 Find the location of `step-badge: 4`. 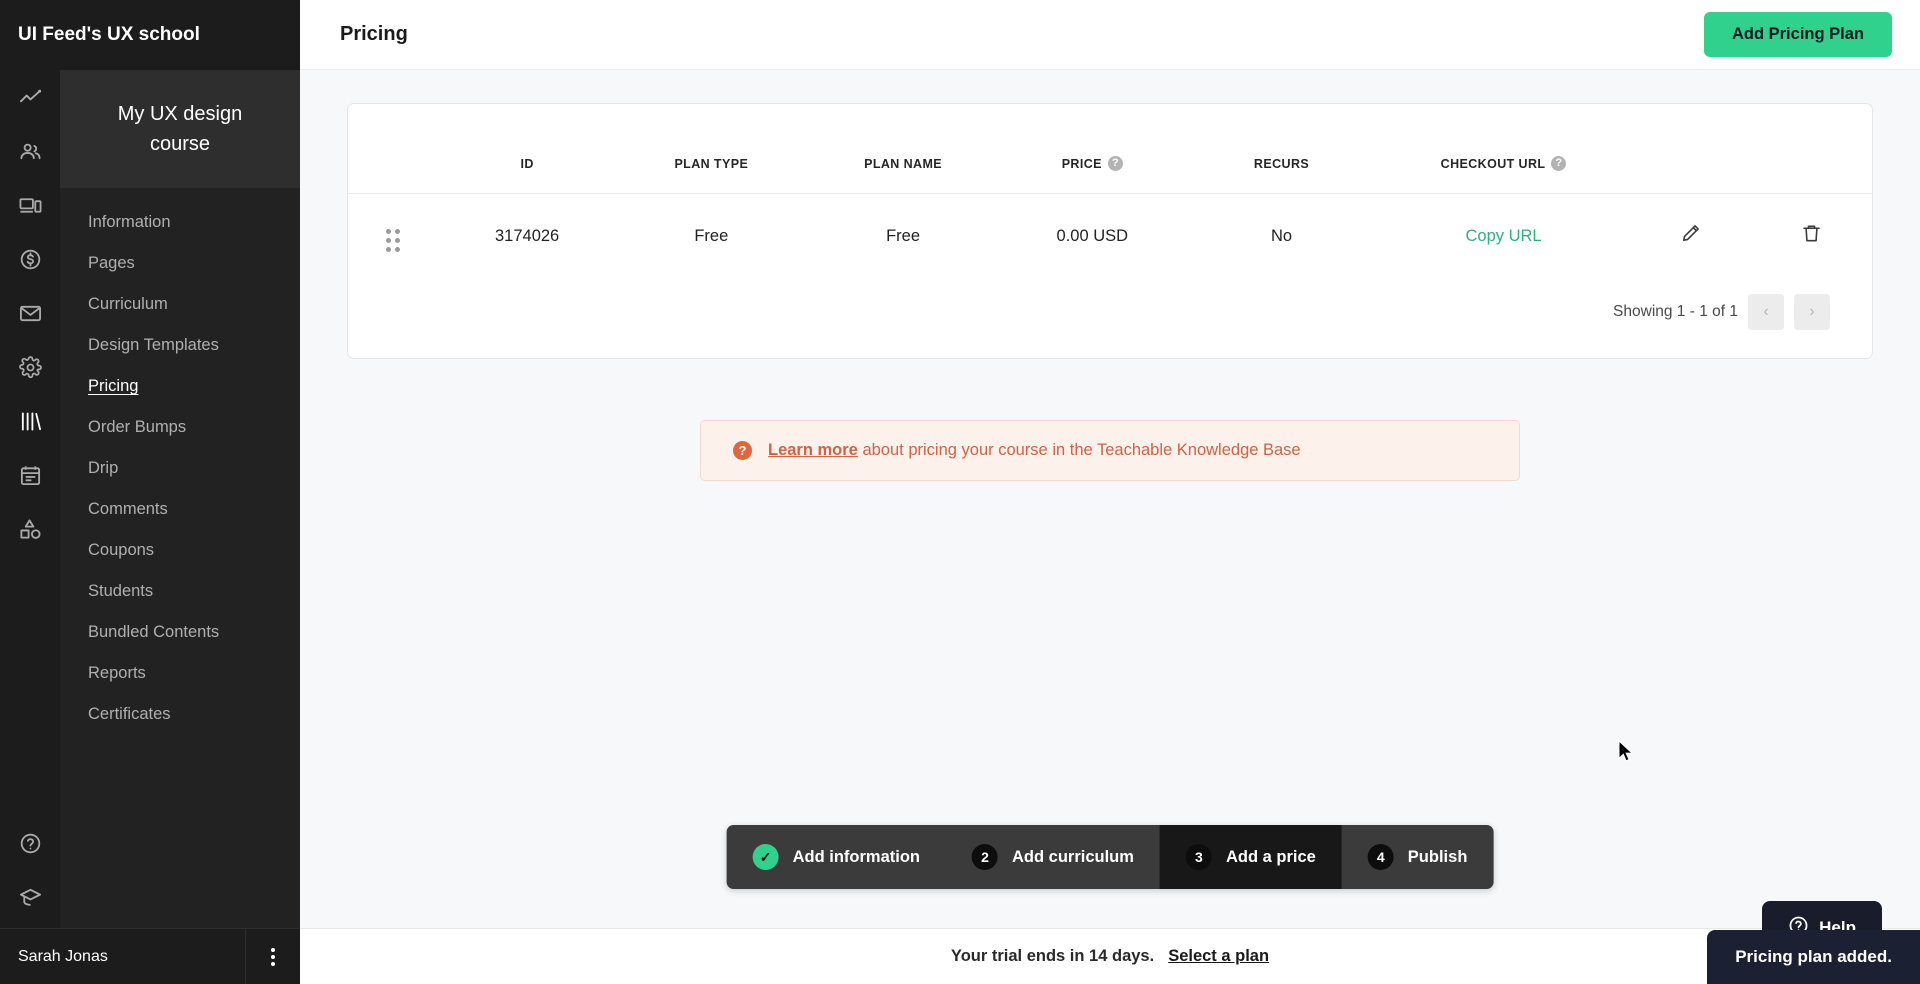

step-badge: 4 is located at coordinates (1380, 857).